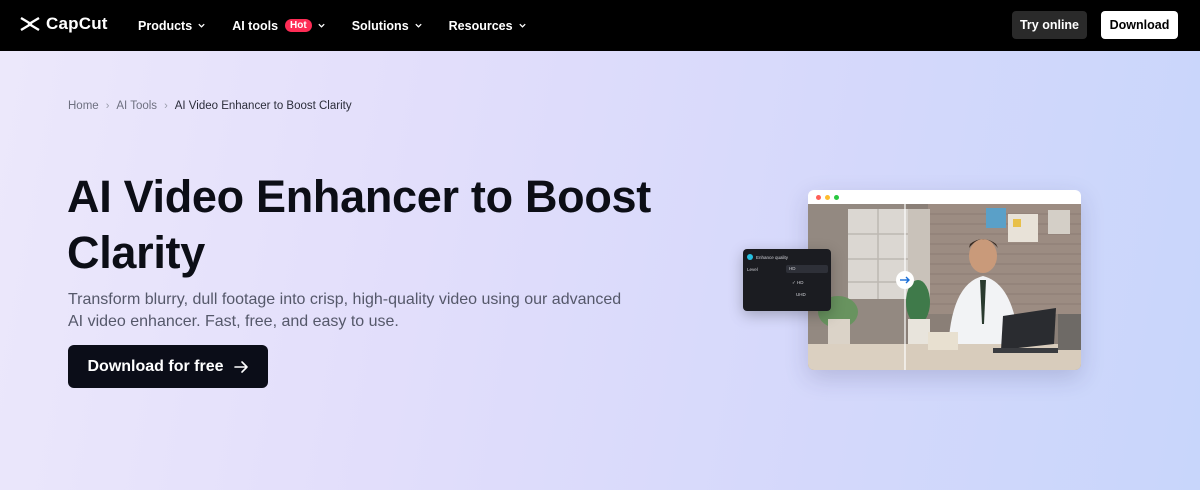 This screenshot has width=1200, height=490. What do you see at coordinates (787, 280) in the screenshot?
I see `enhance-quality-panel: Enhance quality Level HD ✓ HD UHD` at bounding box center [787, 280].